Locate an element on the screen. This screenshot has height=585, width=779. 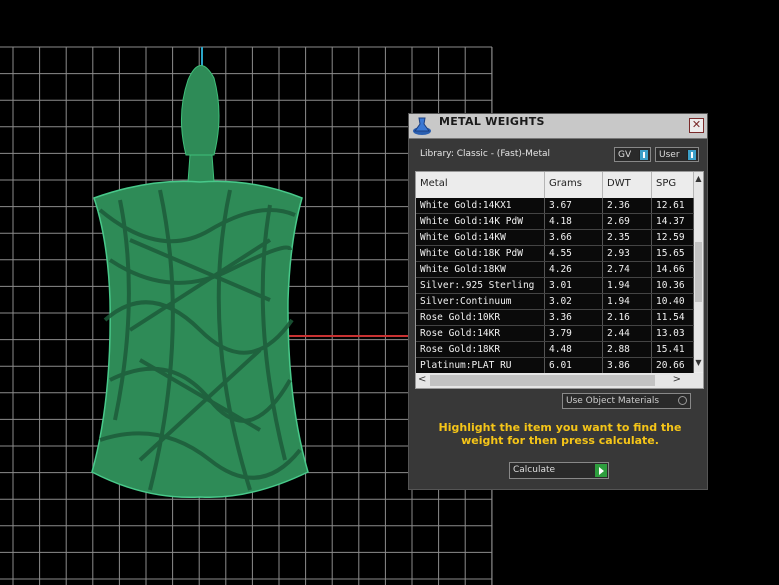
table-cell: 12.61 is located at coordinates (673, 205).